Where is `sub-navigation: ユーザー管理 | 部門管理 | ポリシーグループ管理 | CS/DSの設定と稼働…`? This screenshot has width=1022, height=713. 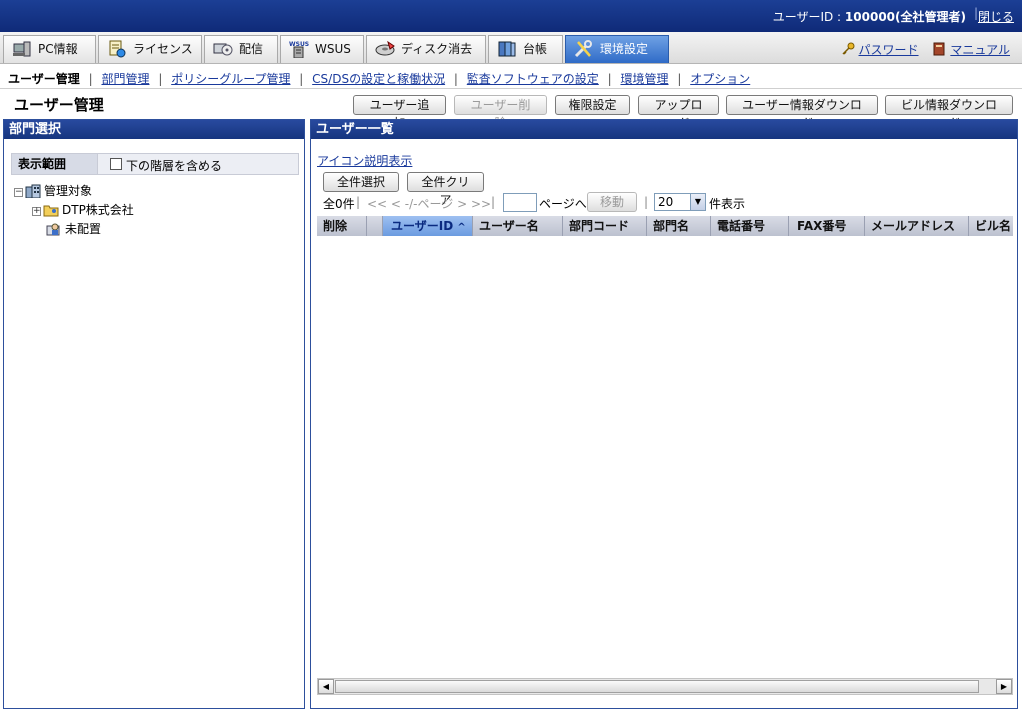 sub-navigation: ユーザー管理 | 部門管理 | ポリシーグループ管理 | CS/DSの設定と稼働… is located at coordinates (511, 77).